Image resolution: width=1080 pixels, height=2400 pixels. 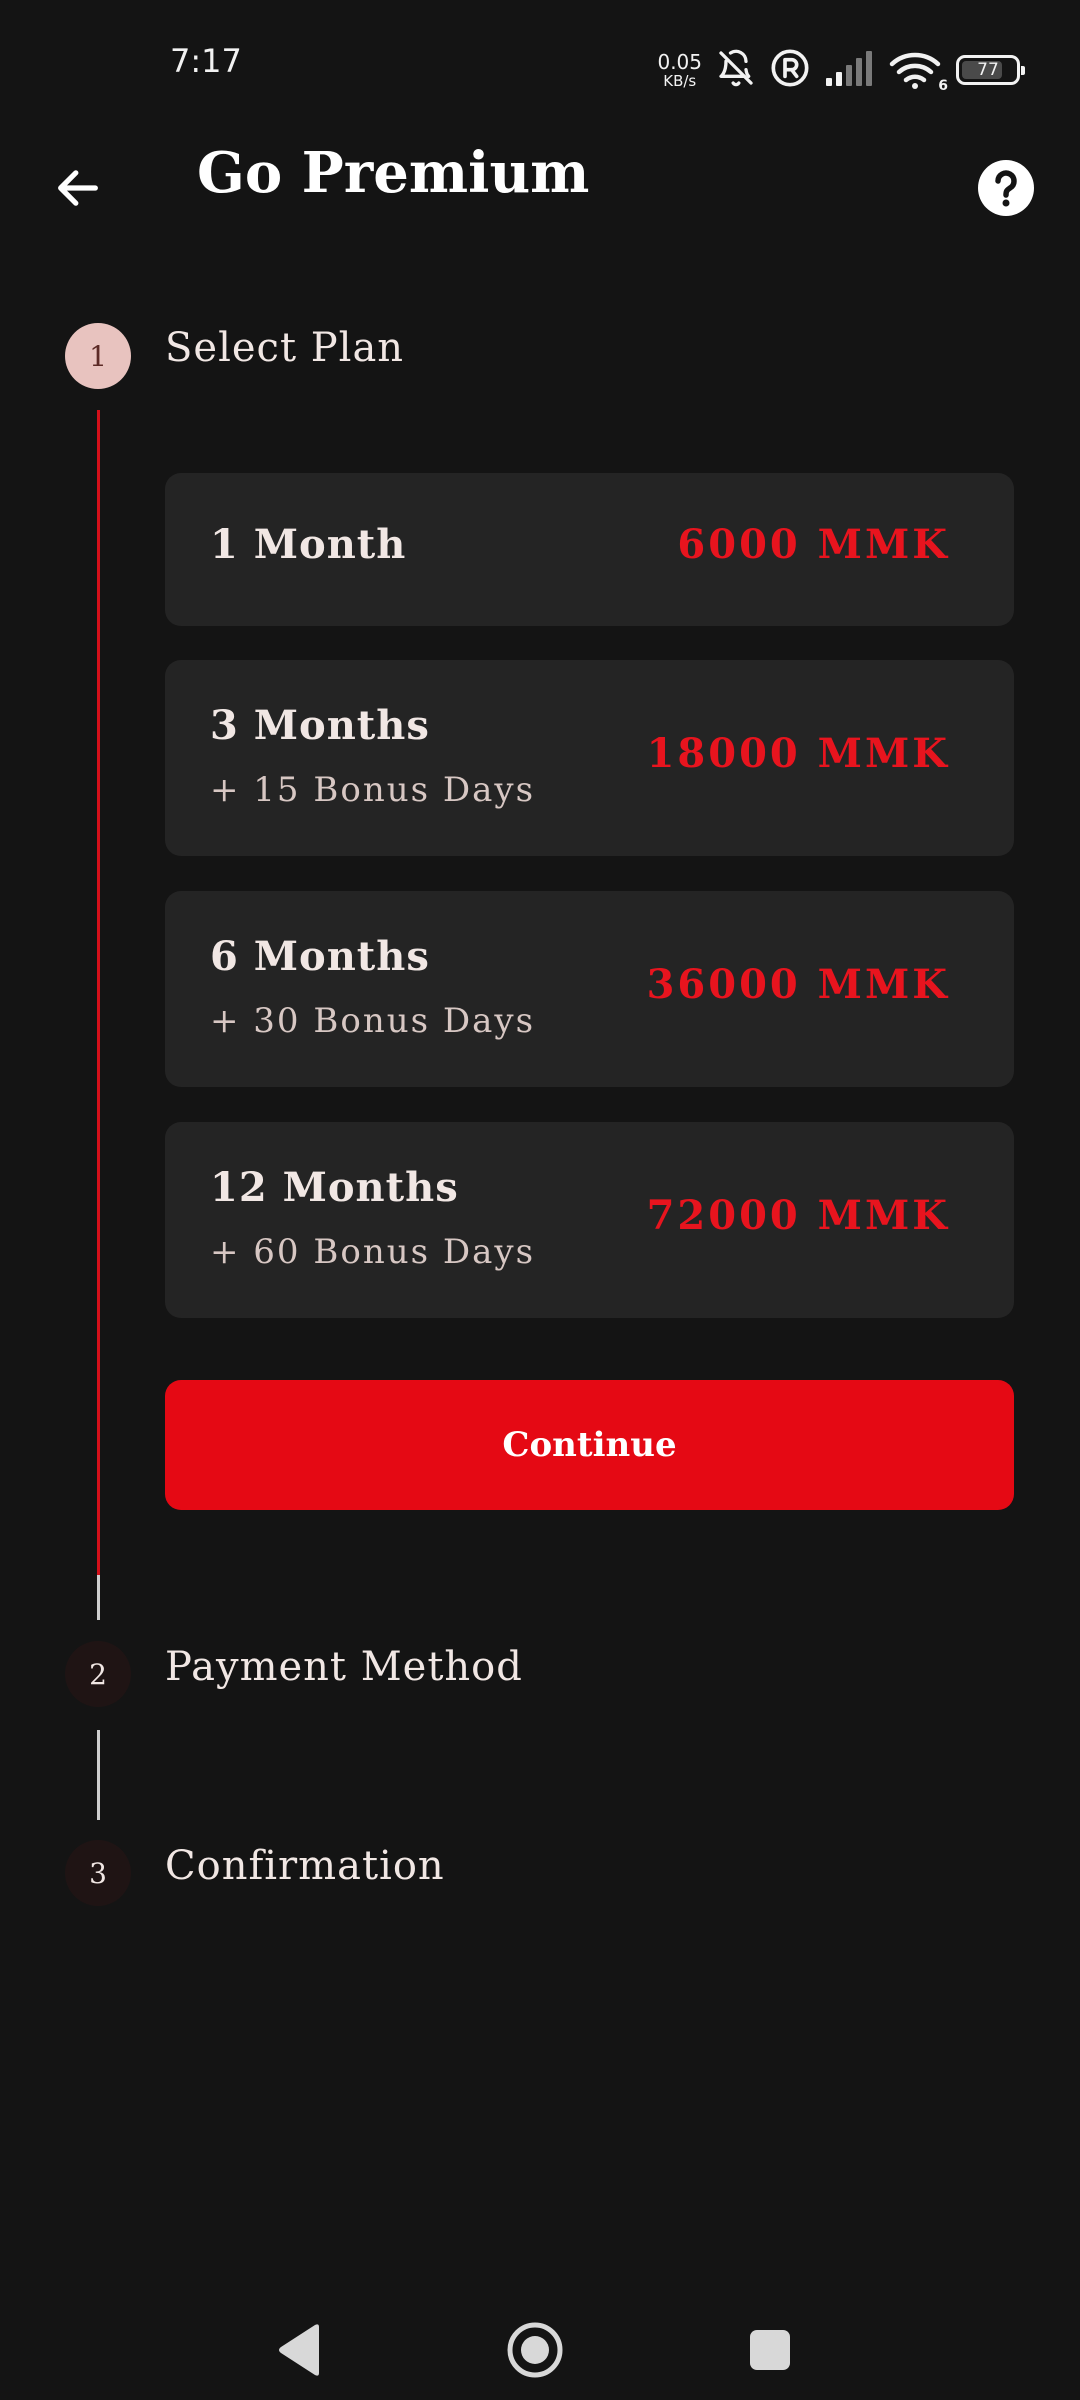 I want to click on plan-bonus: + 15 Bonus Days, so click(x=373, y=790).